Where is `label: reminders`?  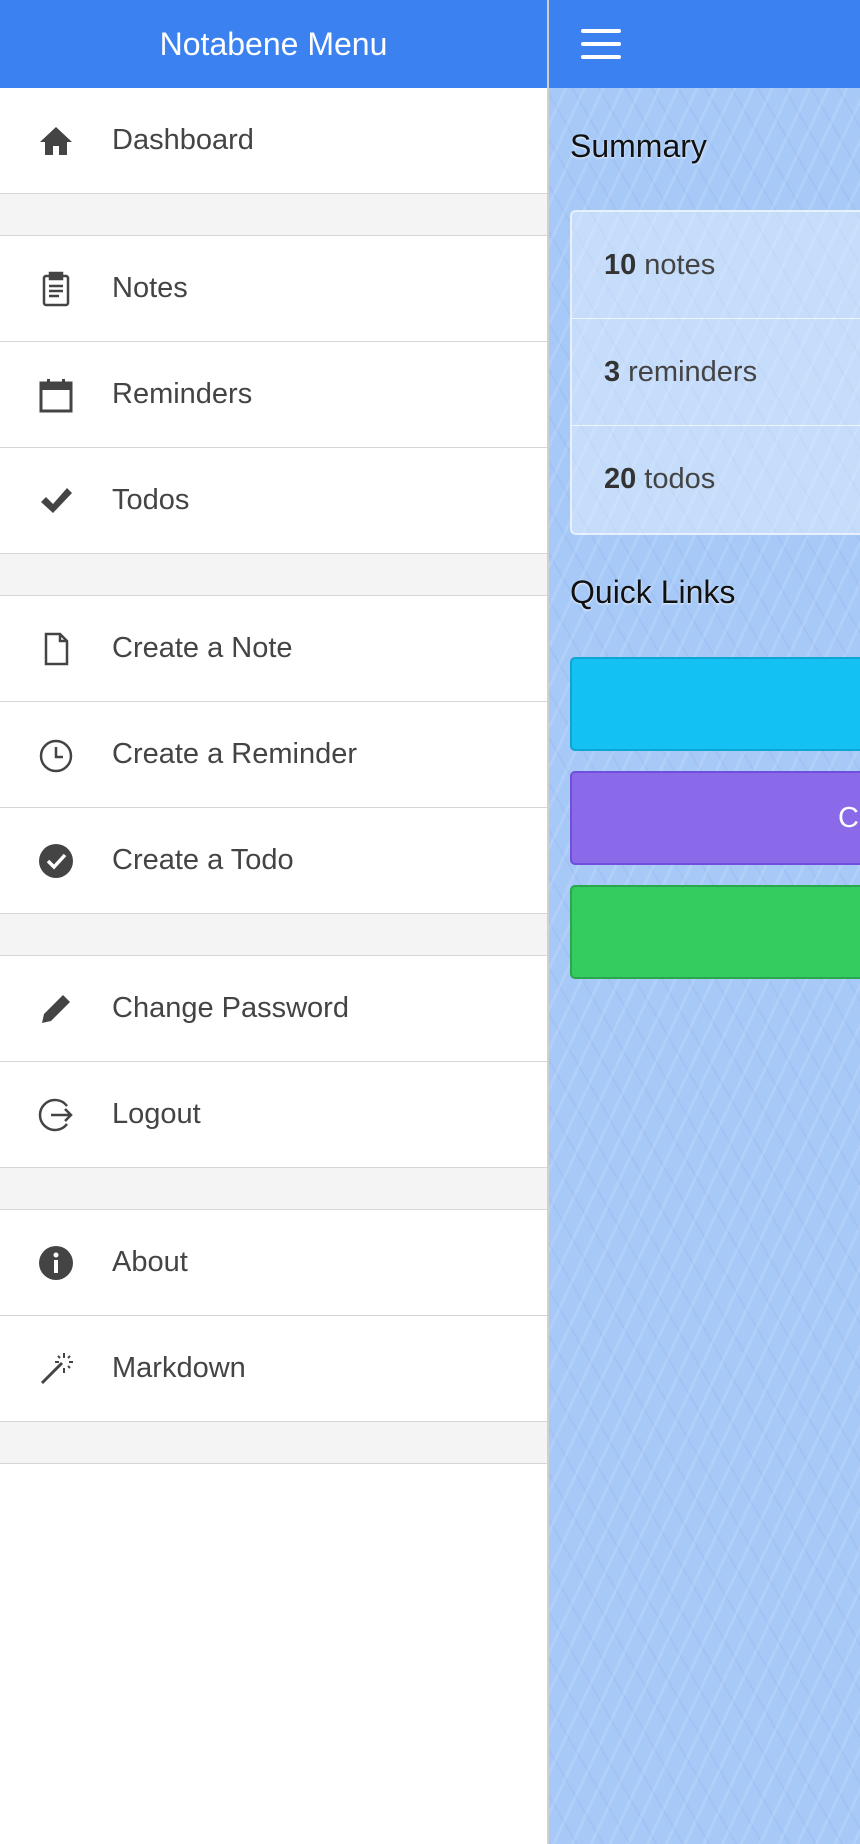 label: reminders is located at coordinates (693, 371).